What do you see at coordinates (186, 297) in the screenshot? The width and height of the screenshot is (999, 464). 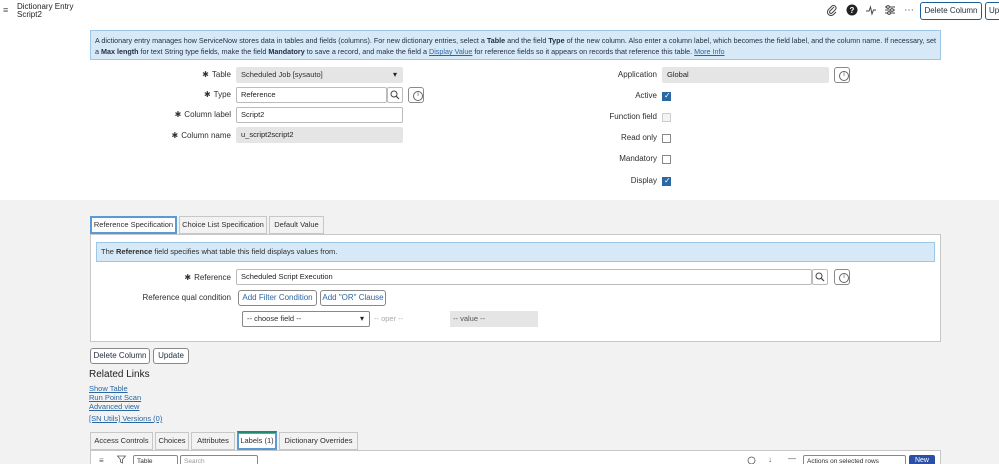 I see `reference-qual-label: Reference qual condition` at bounding box center [186, 297].